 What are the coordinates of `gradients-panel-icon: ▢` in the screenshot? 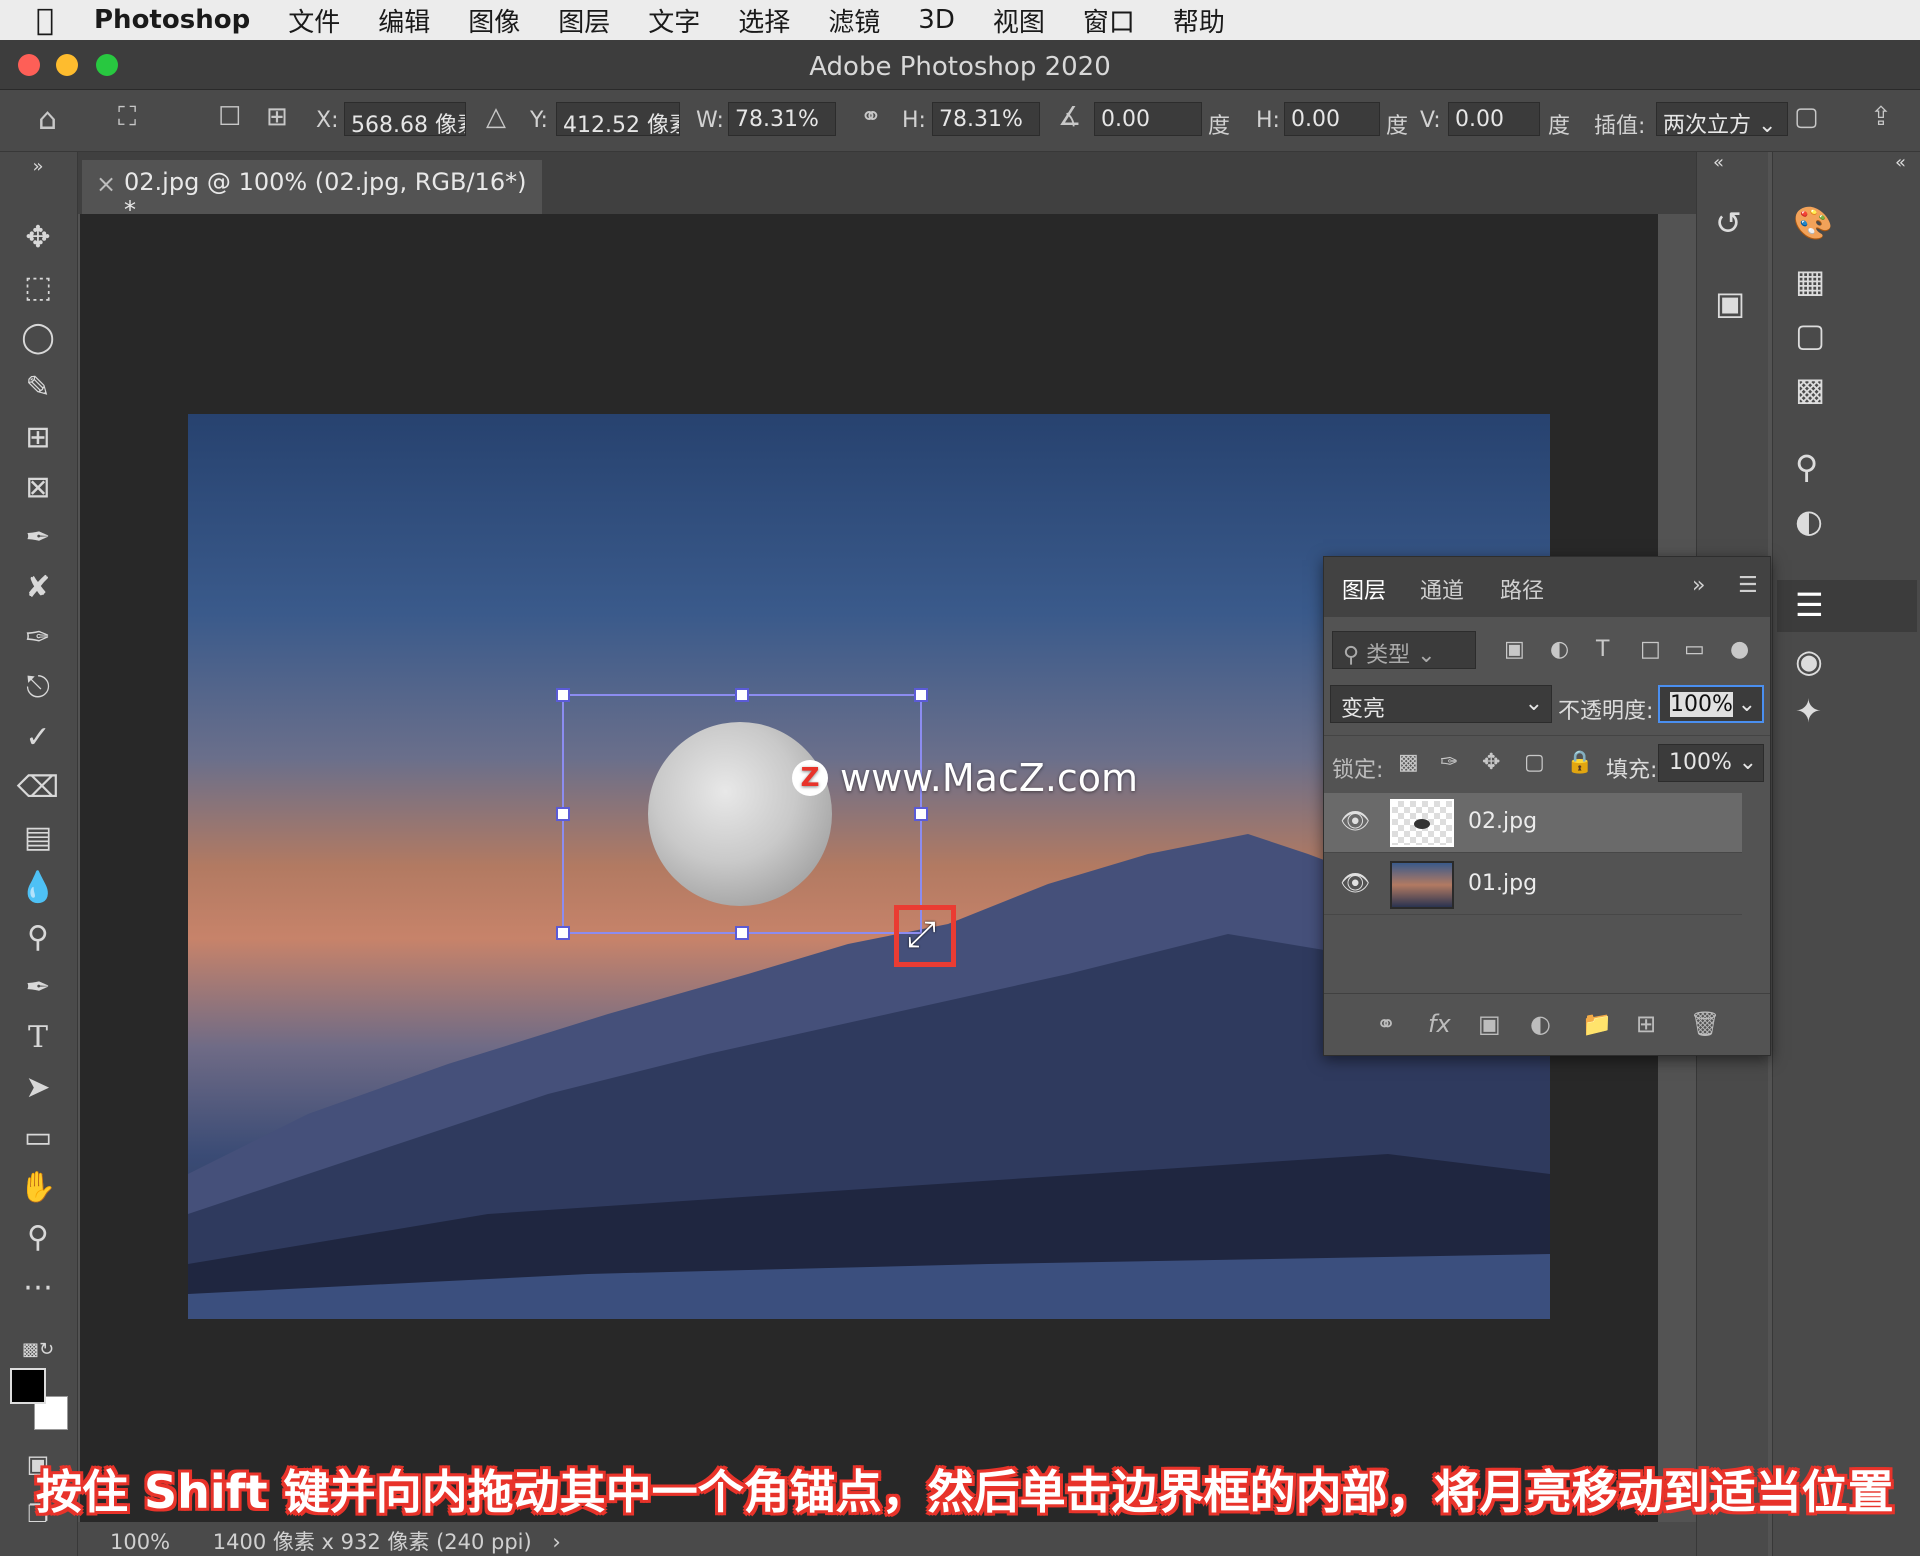 It's located at (1810, 335).